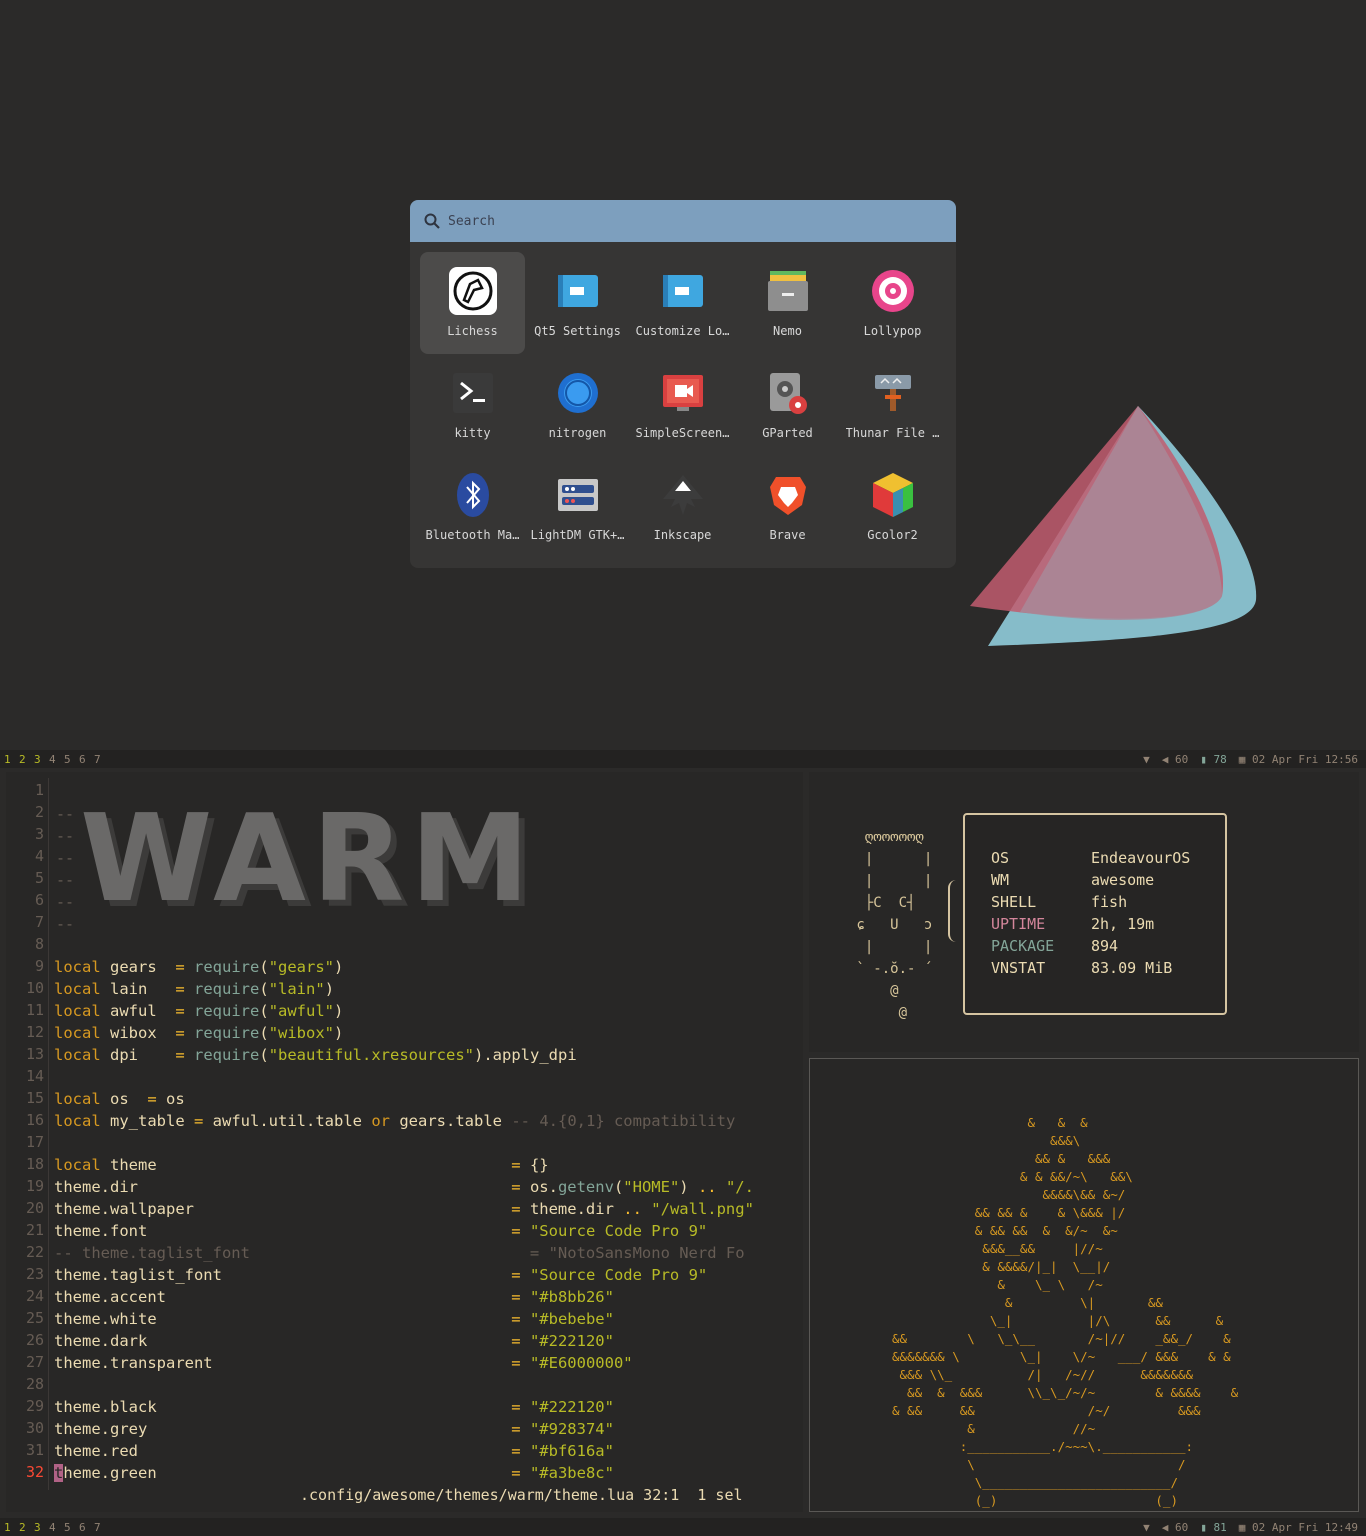 This screenshot has height=1536, width=1366. I want to click on nitrogen-icon, so click(578, 393).